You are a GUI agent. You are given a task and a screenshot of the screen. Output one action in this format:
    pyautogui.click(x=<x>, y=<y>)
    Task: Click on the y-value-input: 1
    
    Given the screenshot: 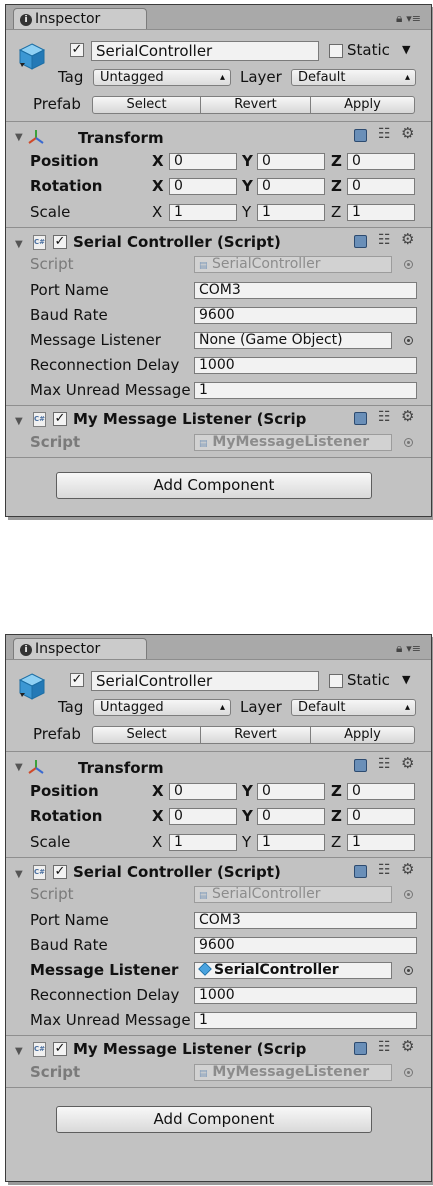 What is the action you would take?
    pyautogui.click(x=291, y=842)
    